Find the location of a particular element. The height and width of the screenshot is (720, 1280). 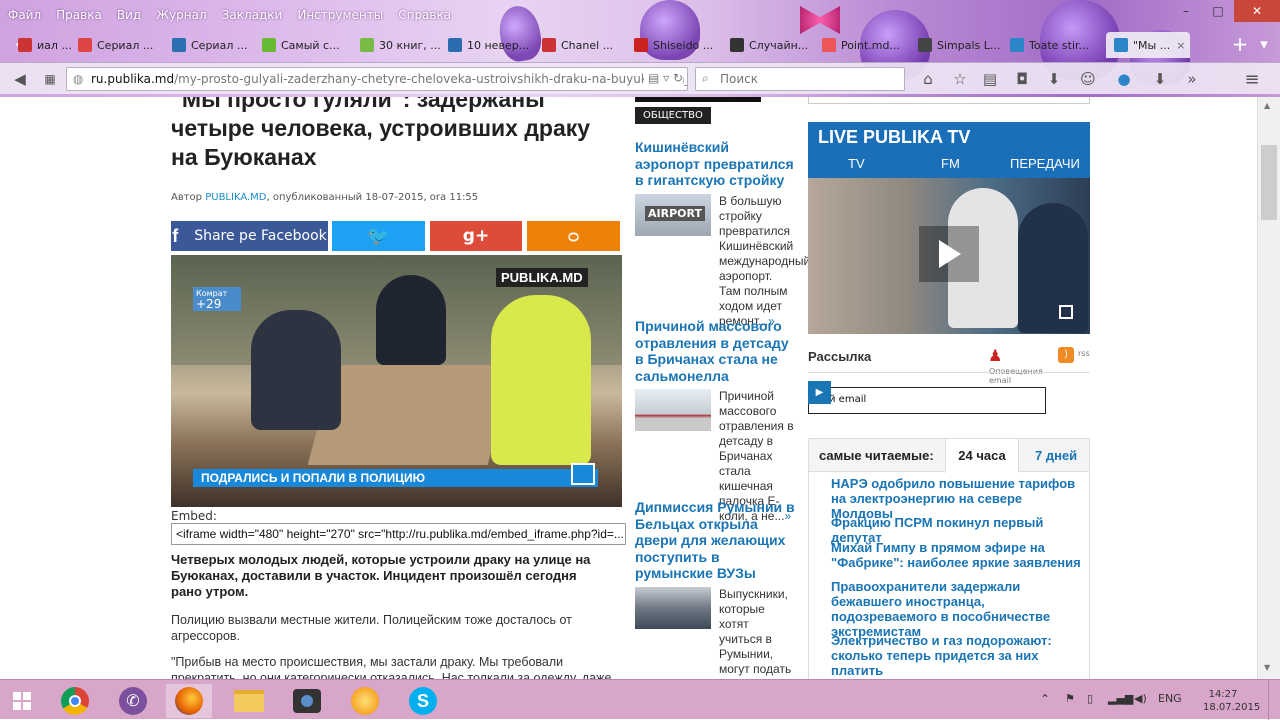

search-icon: ⌕ is located at coordinates (705, 78).